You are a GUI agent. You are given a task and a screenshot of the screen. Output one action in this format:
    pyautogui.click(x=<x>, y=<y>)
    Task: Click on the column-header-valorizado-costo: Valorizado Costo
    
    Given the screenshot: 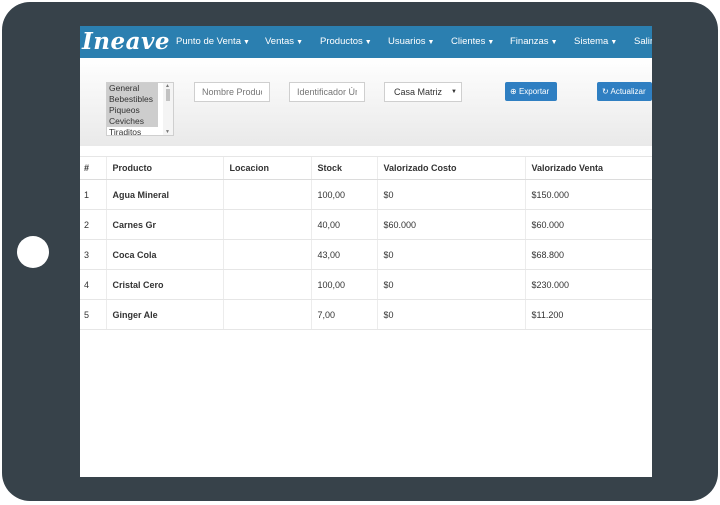 What is the action you would take?
    pyautogui.click(x=450, y=168)
    